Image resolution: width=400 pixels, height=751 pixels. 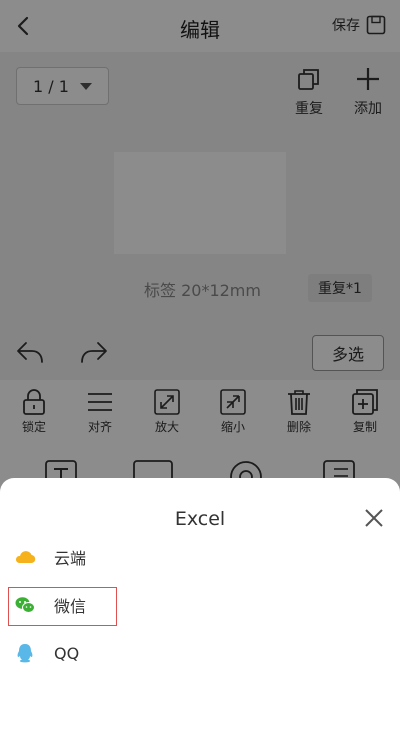 I want to click on close-icon, so click(x=374, y=518).